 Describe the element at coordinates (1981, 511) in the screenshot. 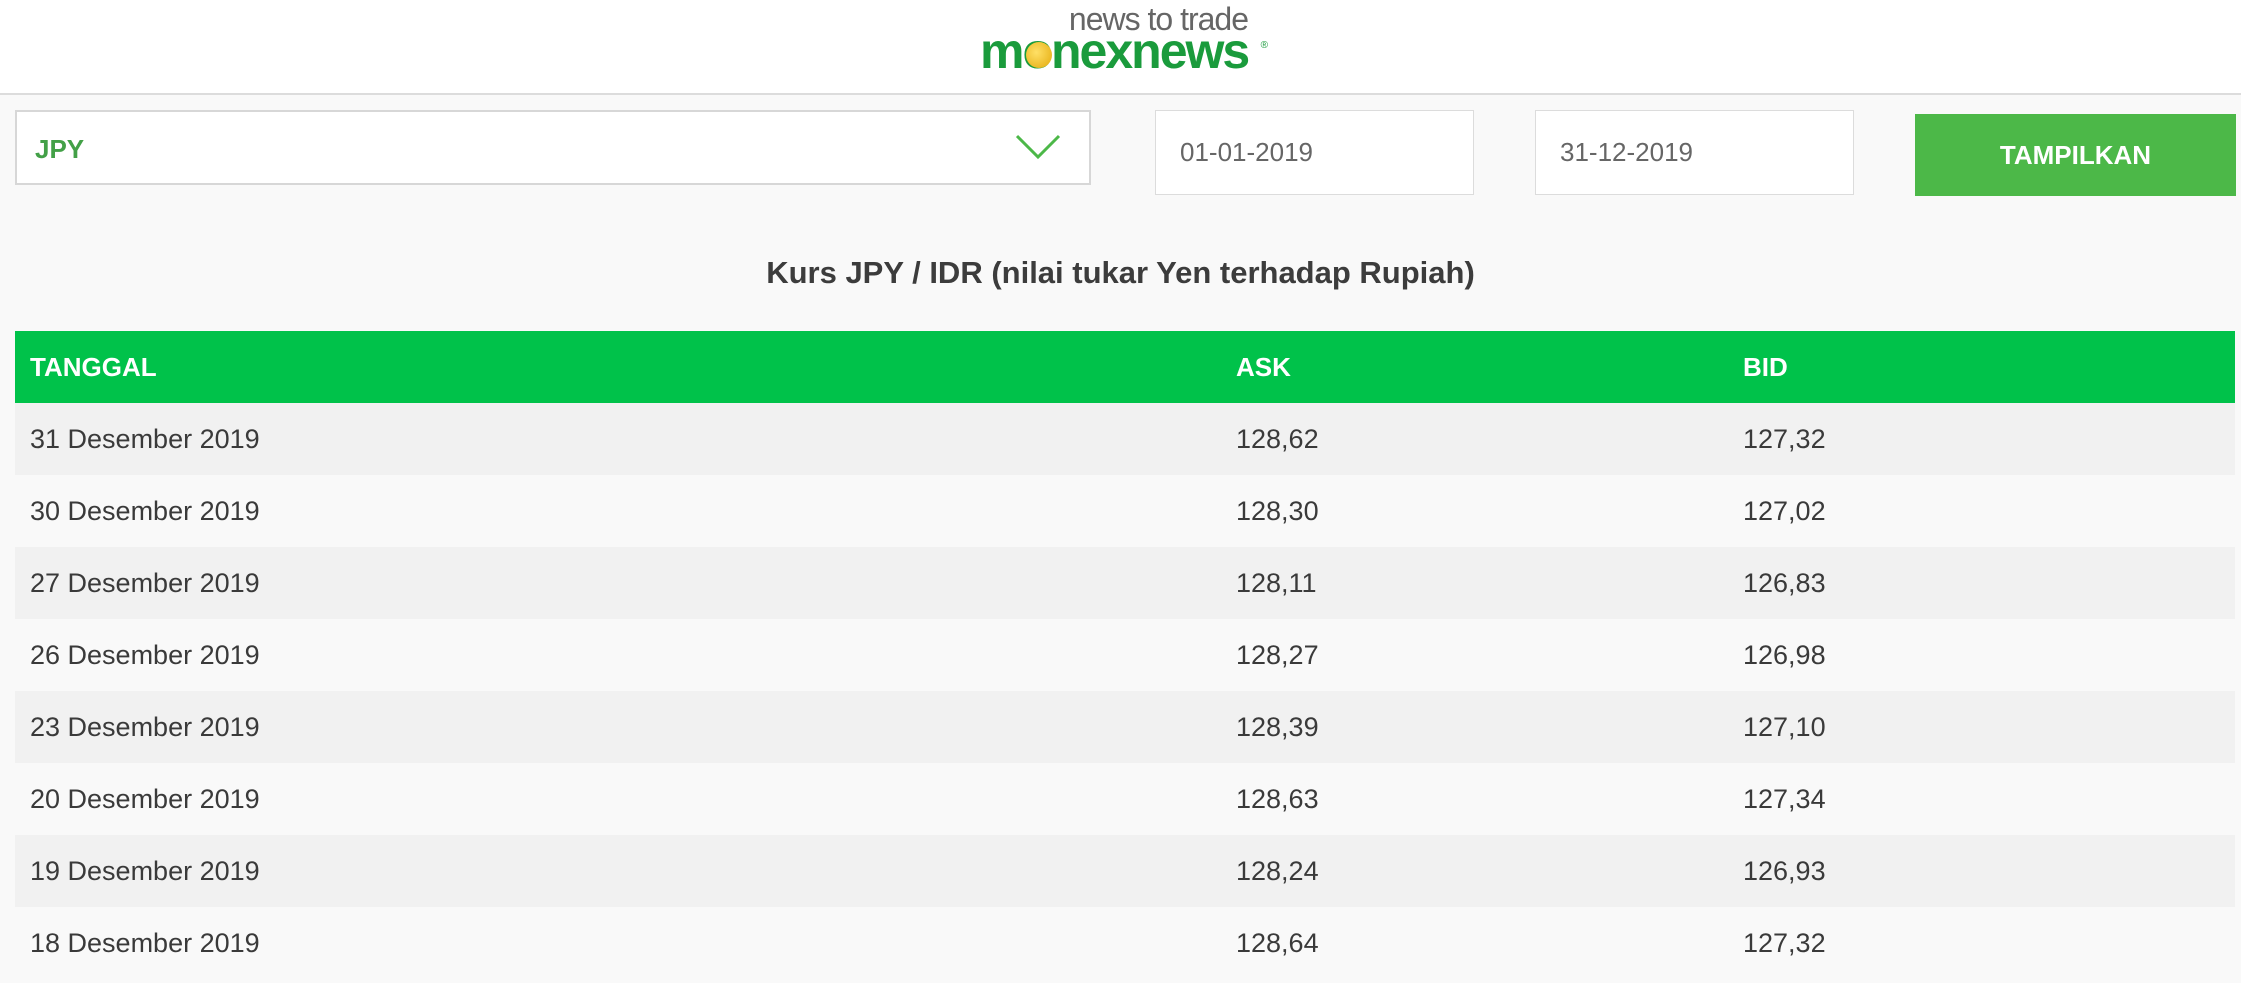

I see `cell-bid: 127,02` at that location.